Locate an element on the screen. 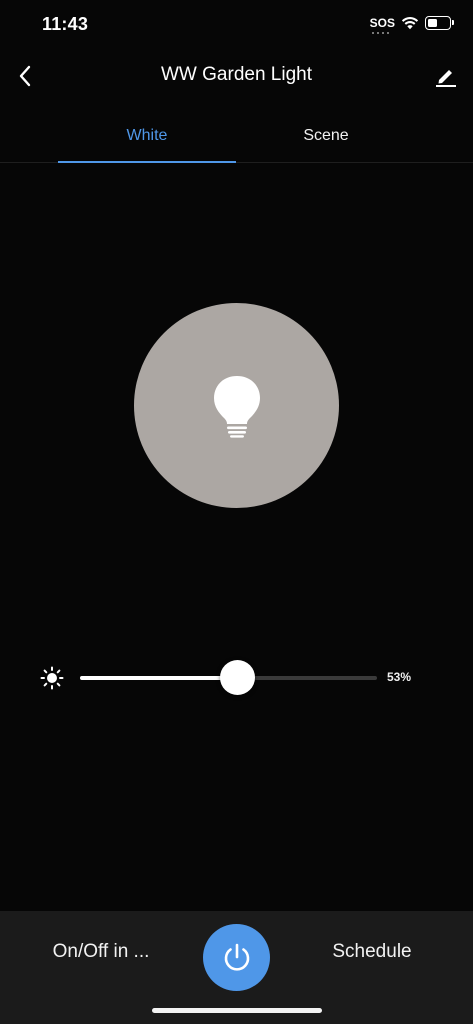 This screenshot has height=1024, width=473. edit-button is located at coordinates (446, 76).